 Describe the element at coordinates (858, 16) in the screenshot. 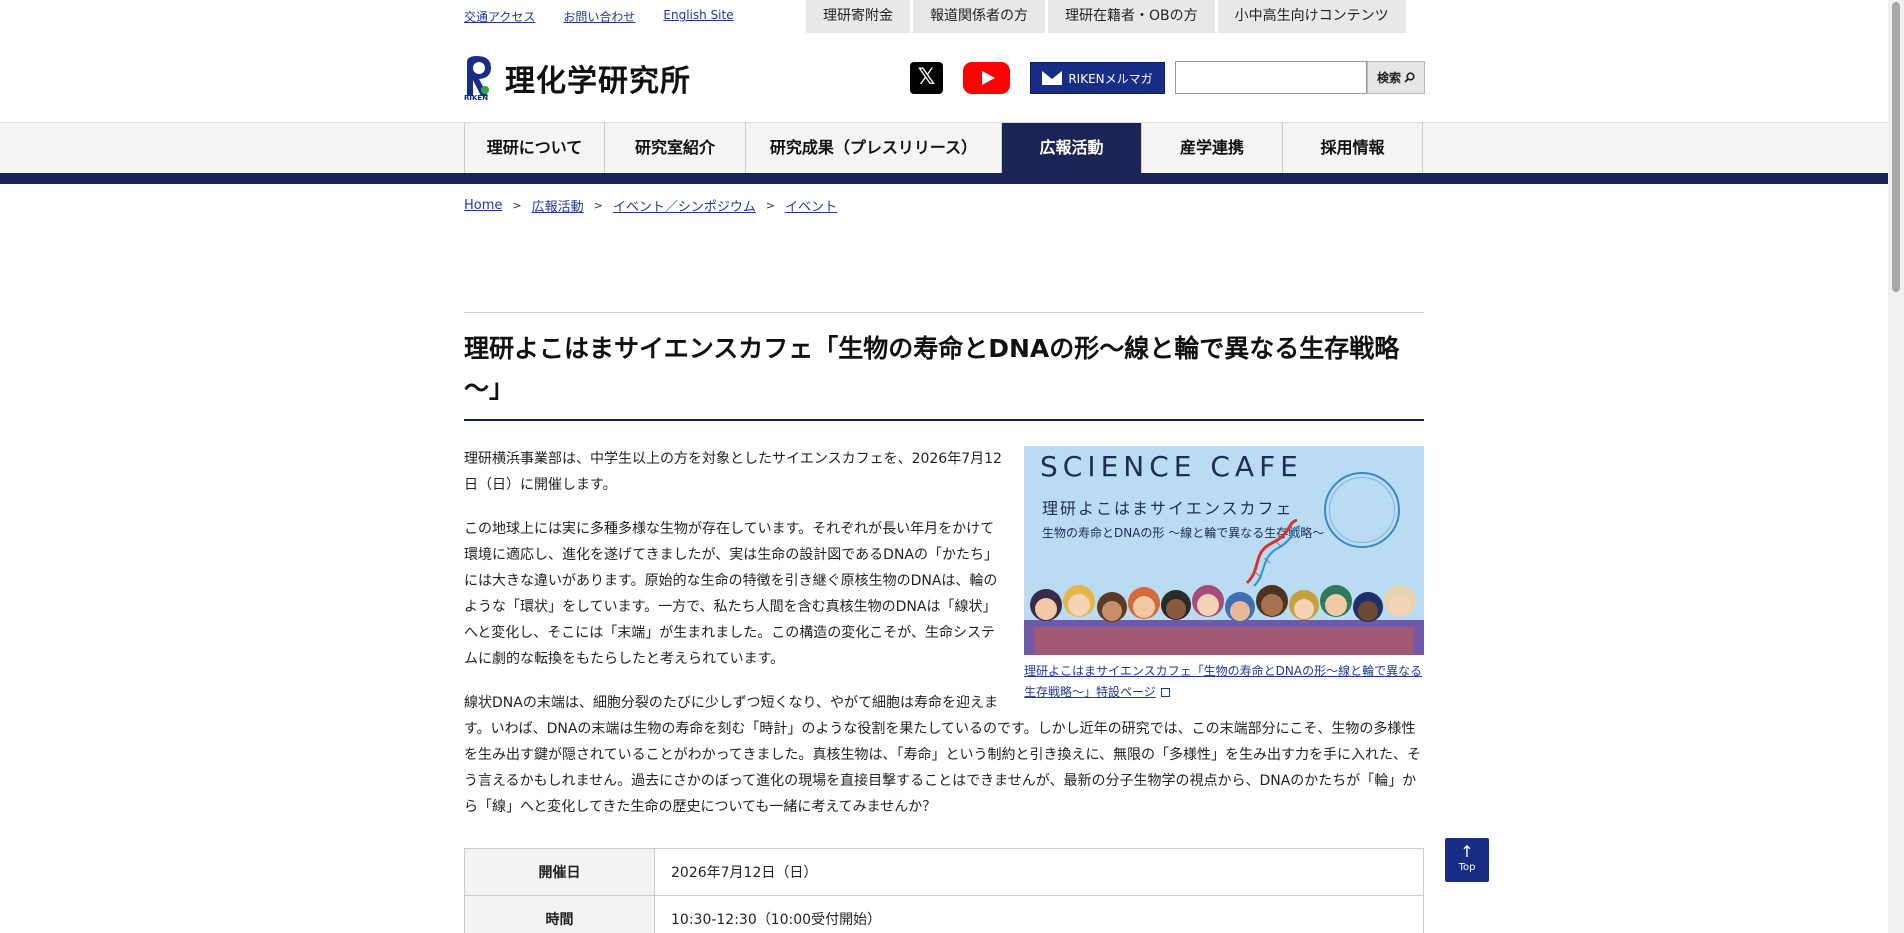

I see `donation-tab: 理研寄附金` at that location.